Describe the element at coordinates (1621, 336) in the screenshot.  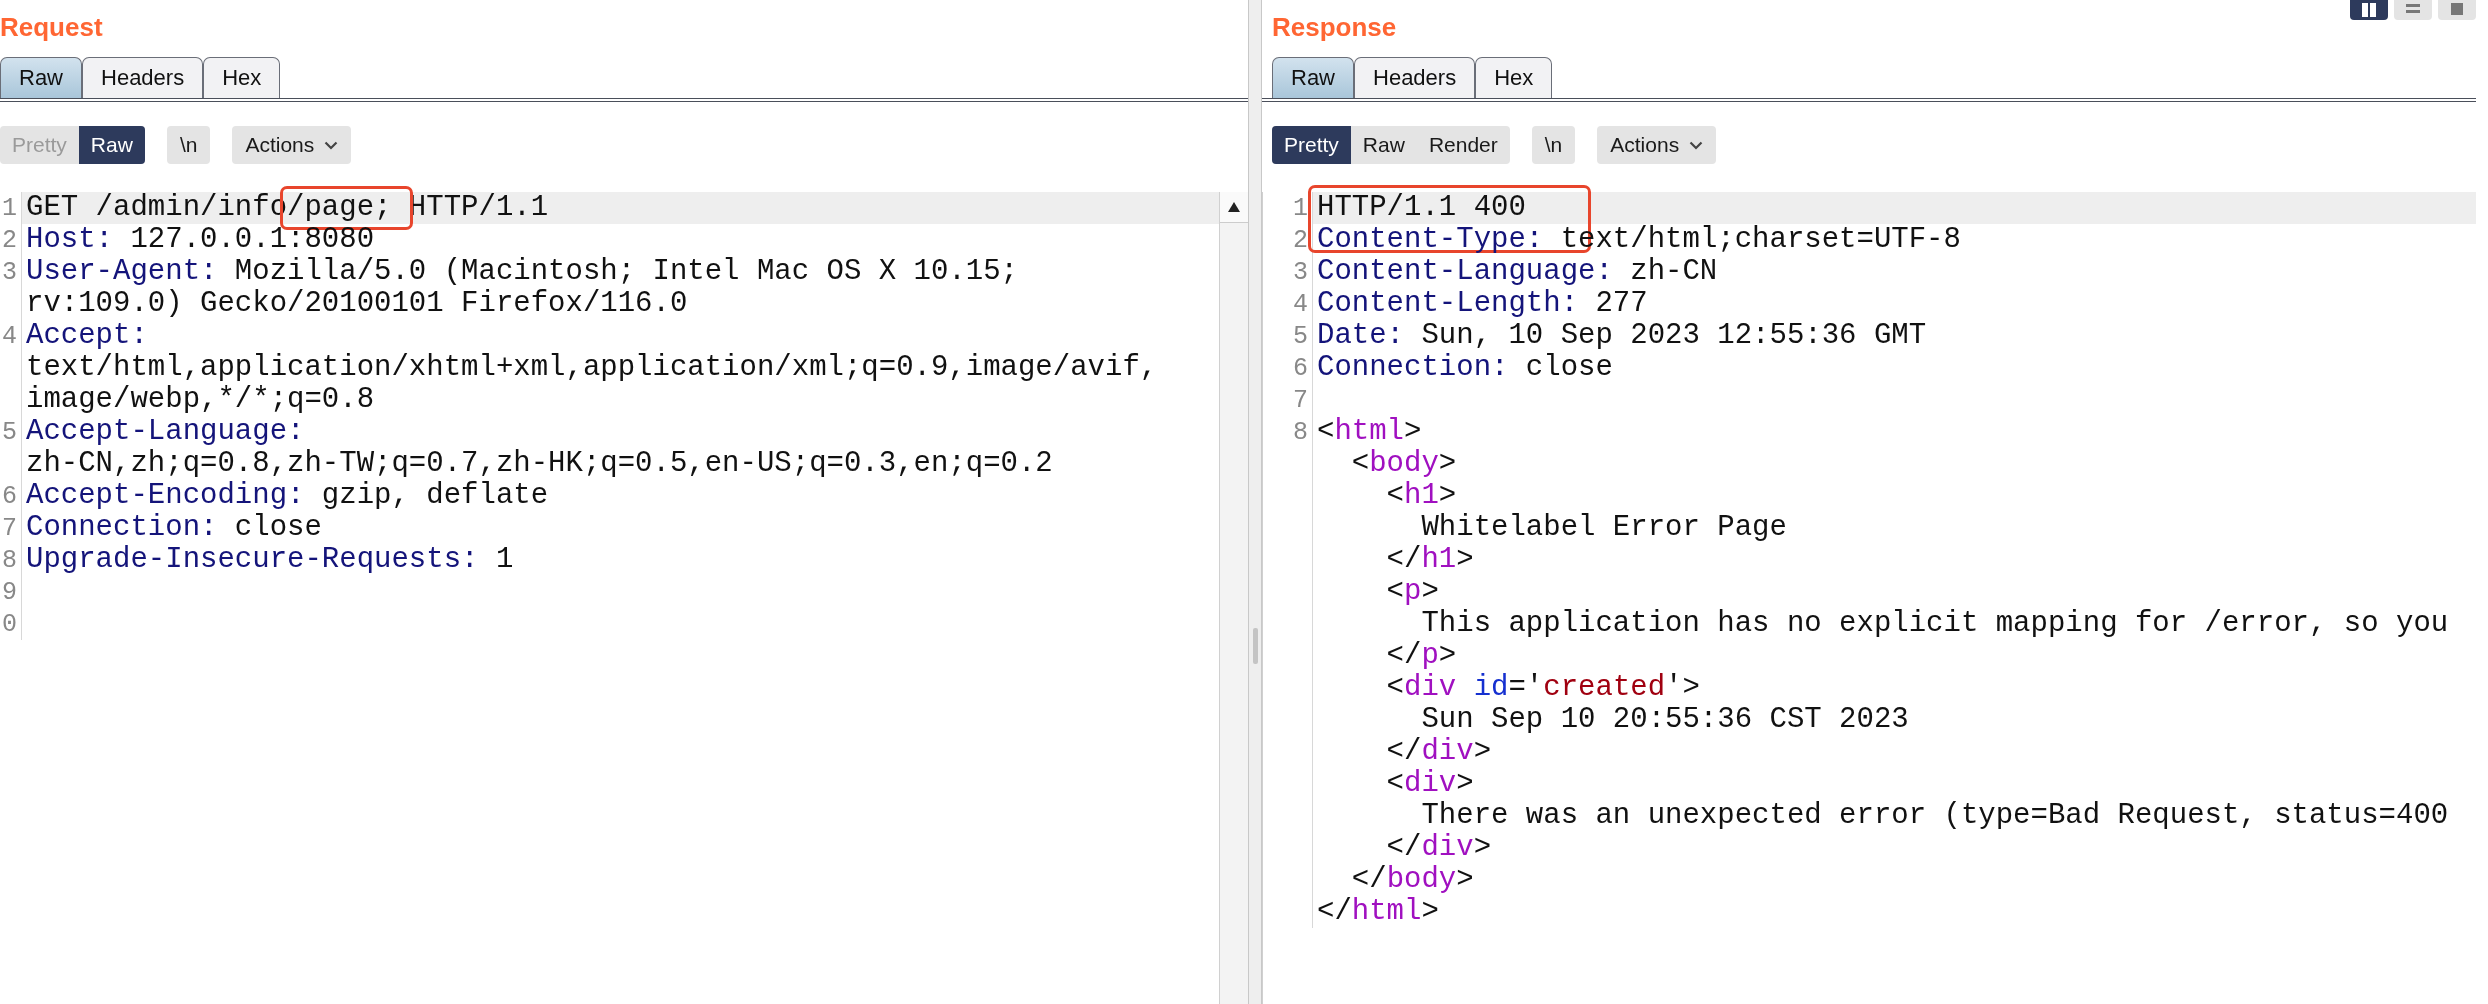
I see `code-line: Date: Sun, 10 Sep 2023 12:55:36 GMT` at that location.